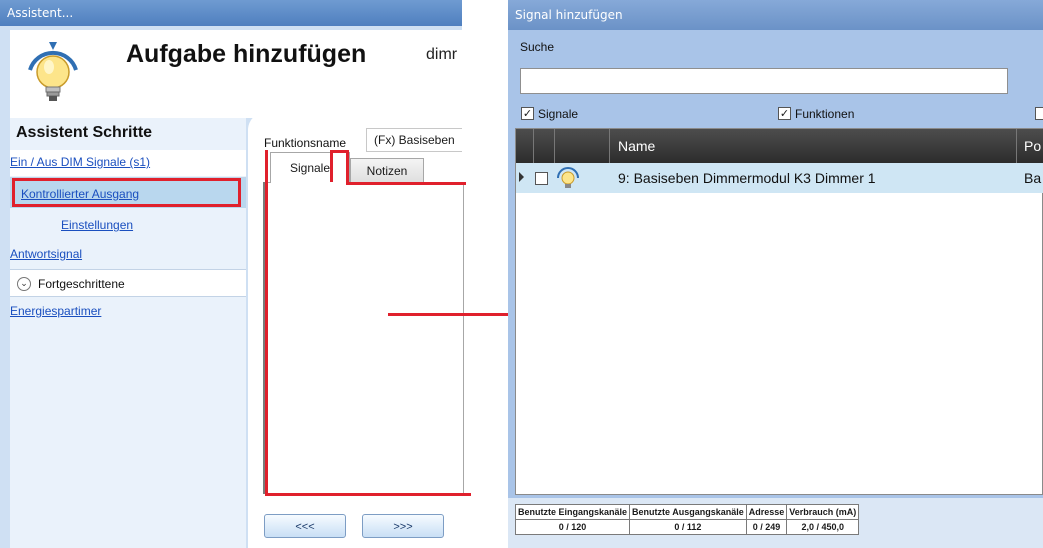  What do you see at coordinates (779, 146) in the screenshot?
I see `grid-header` at bounding box center [779, 146].